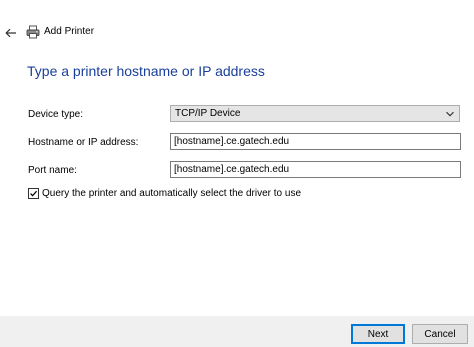 Image resolution: width=474 pixels, height=347 pixels. What do you see at coordinates (56, 114) in the screenshot?
I see `device-type-label: Device type:` at bounding box center [56, 114].